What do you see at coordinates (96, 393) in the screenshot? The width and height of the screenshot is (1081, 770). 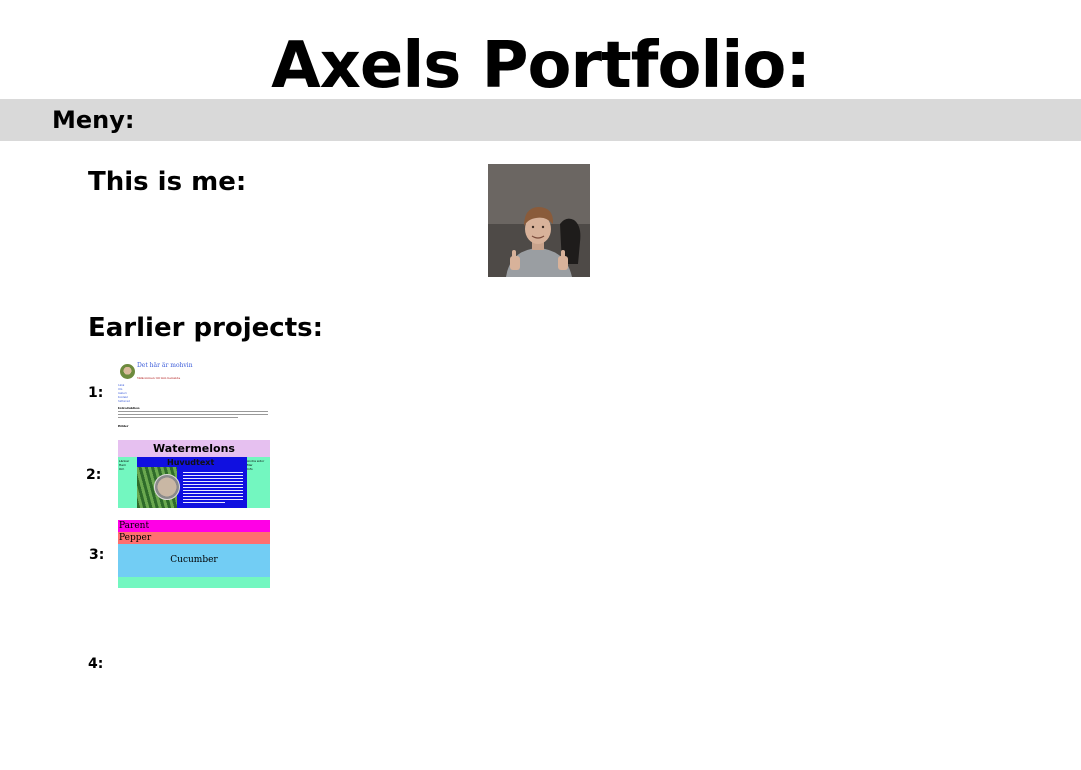 I see `project-1-number: 1:` at bounding box center [96, 393].